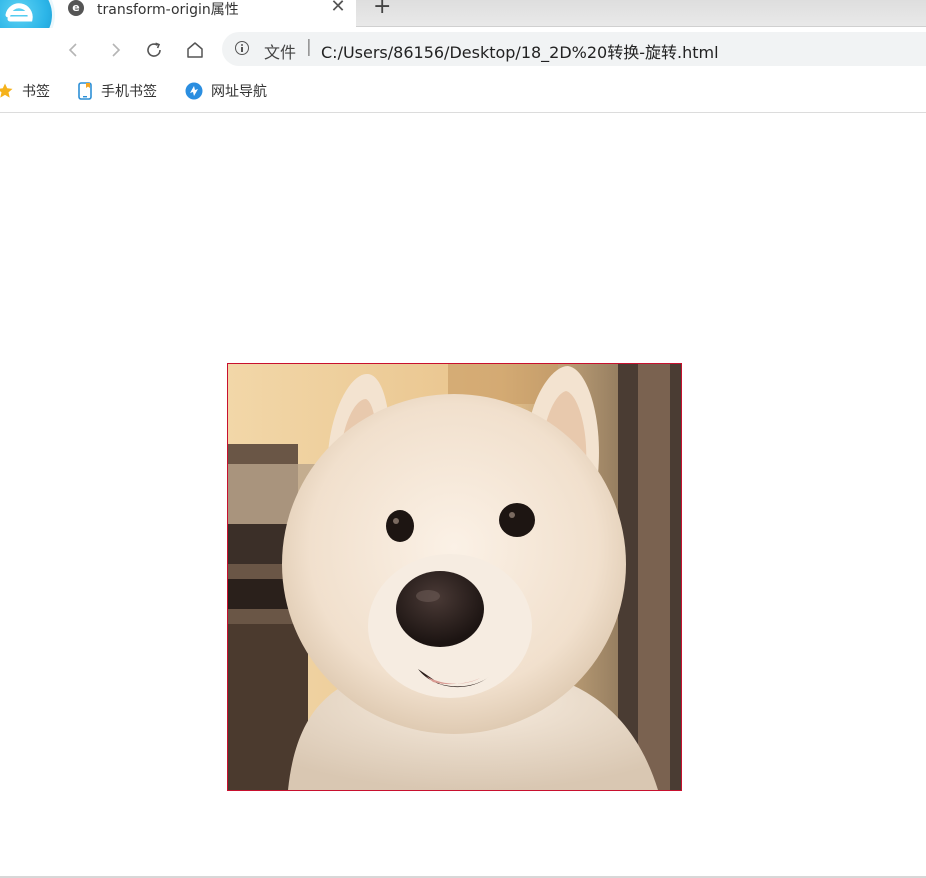 The image size is (926, 878). I want to click on tab-close-icon: ✕, so click(338, 8).